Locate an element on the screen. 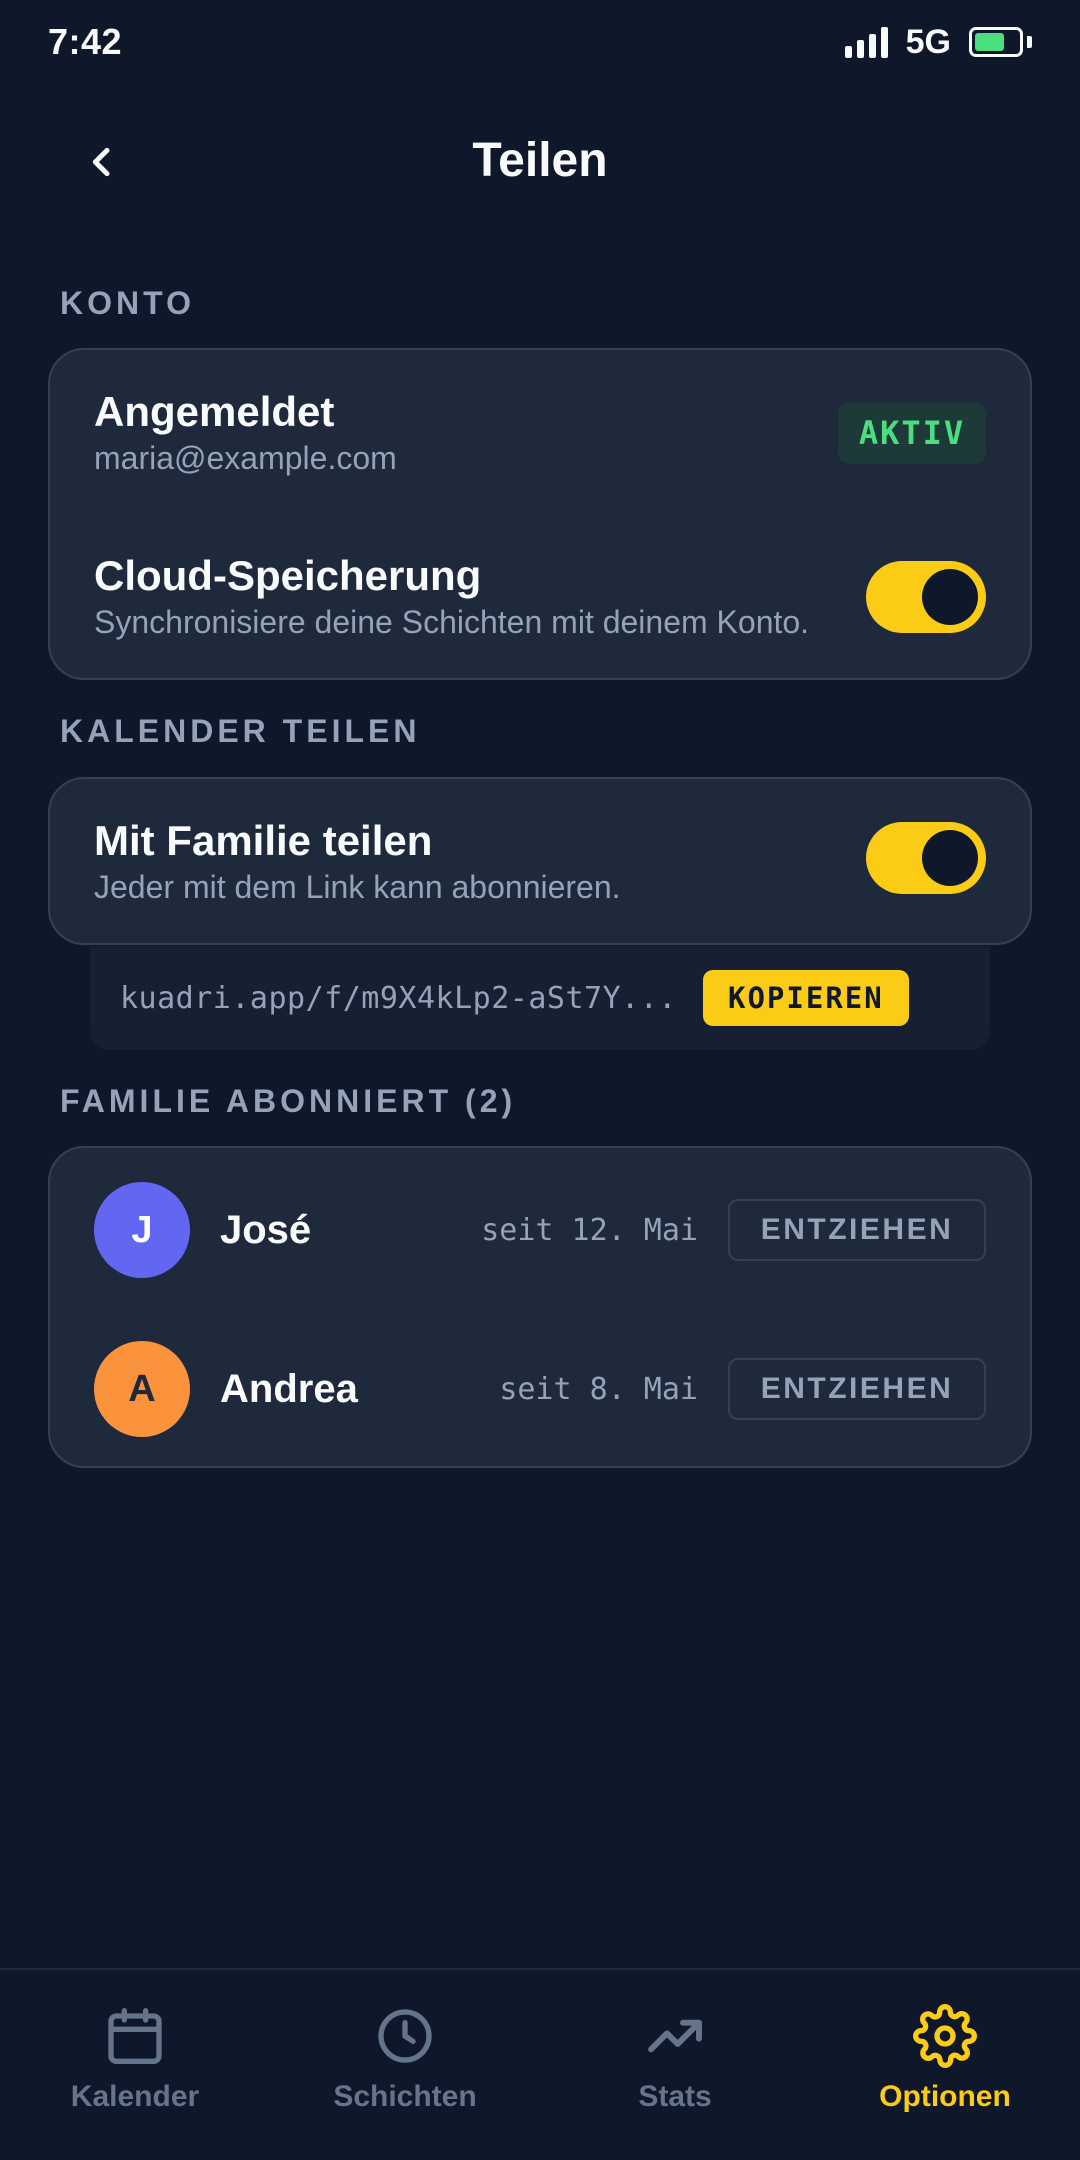 The image size is (1080, 2160). section-label-familie: FAMILIE ABONNIERT (2) is located at coordinates (288, 1101).